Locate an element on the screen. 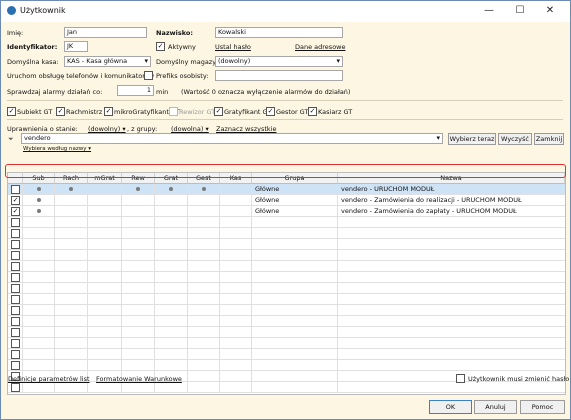 Image resolution: width=571 pixels, height=420 pixels. uruchom-checkbox is located at coordinates (148, 75).